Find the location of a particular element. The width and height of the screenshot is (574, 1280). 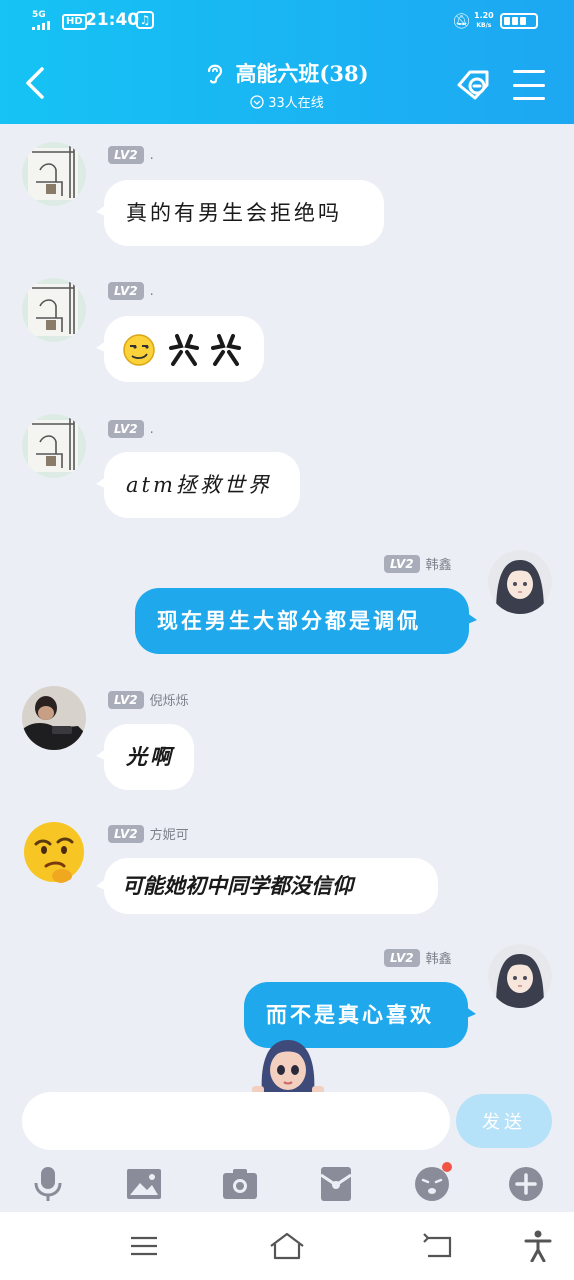

microphone-icon is located at coordinates (48, 1184).